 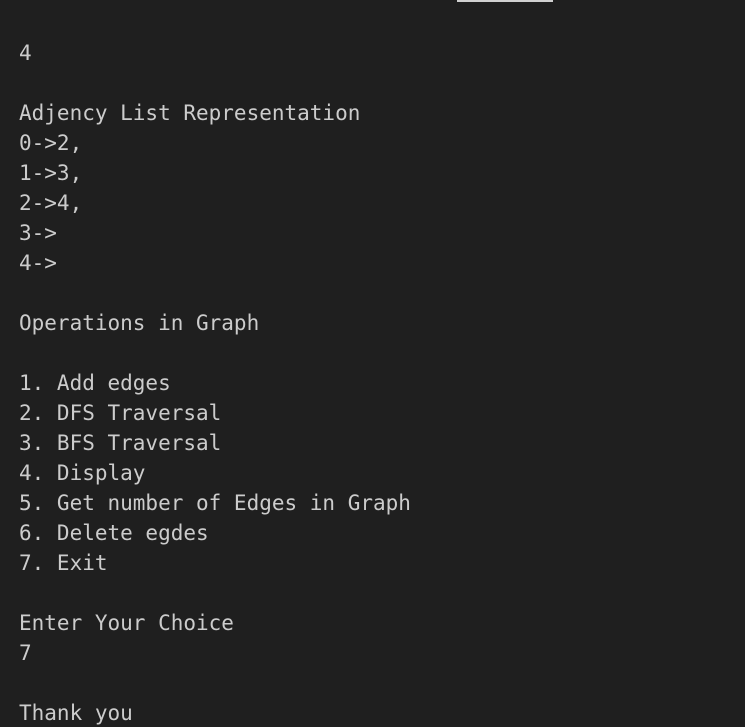 I want to click on output-line: 3. BFS Traversal, so click(x=120, y=443).